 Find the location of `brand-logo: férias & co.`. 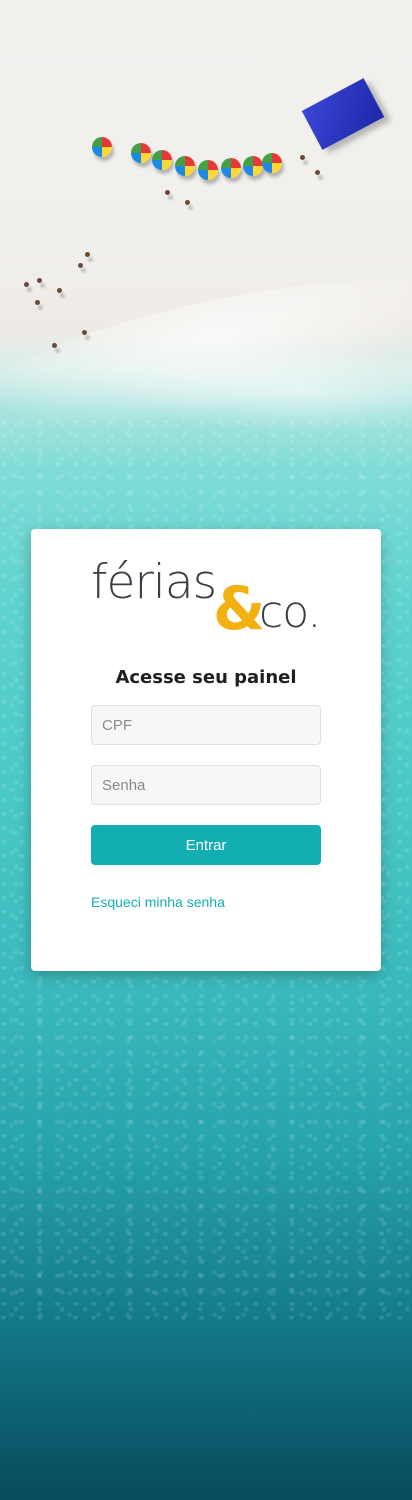

brand-logo: férias & co. is located at coordinates (207, 598).